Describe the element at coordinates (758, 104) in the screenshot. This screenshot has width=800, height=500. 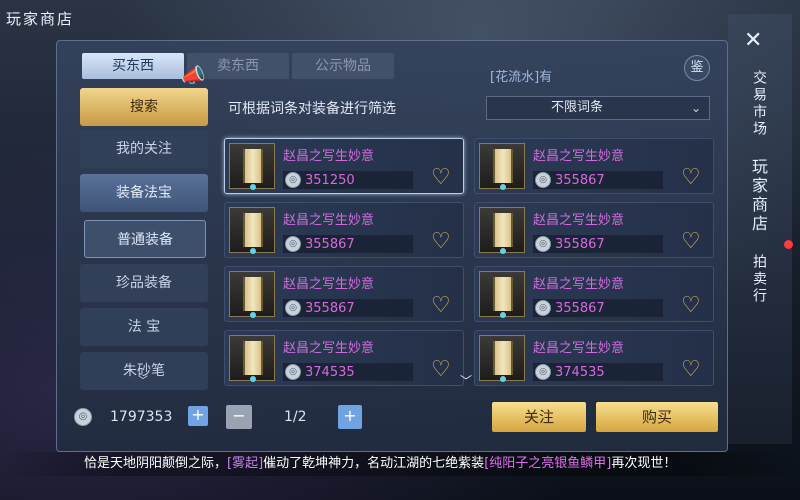
I see `nav-trade-market: 交易市场` at that location.